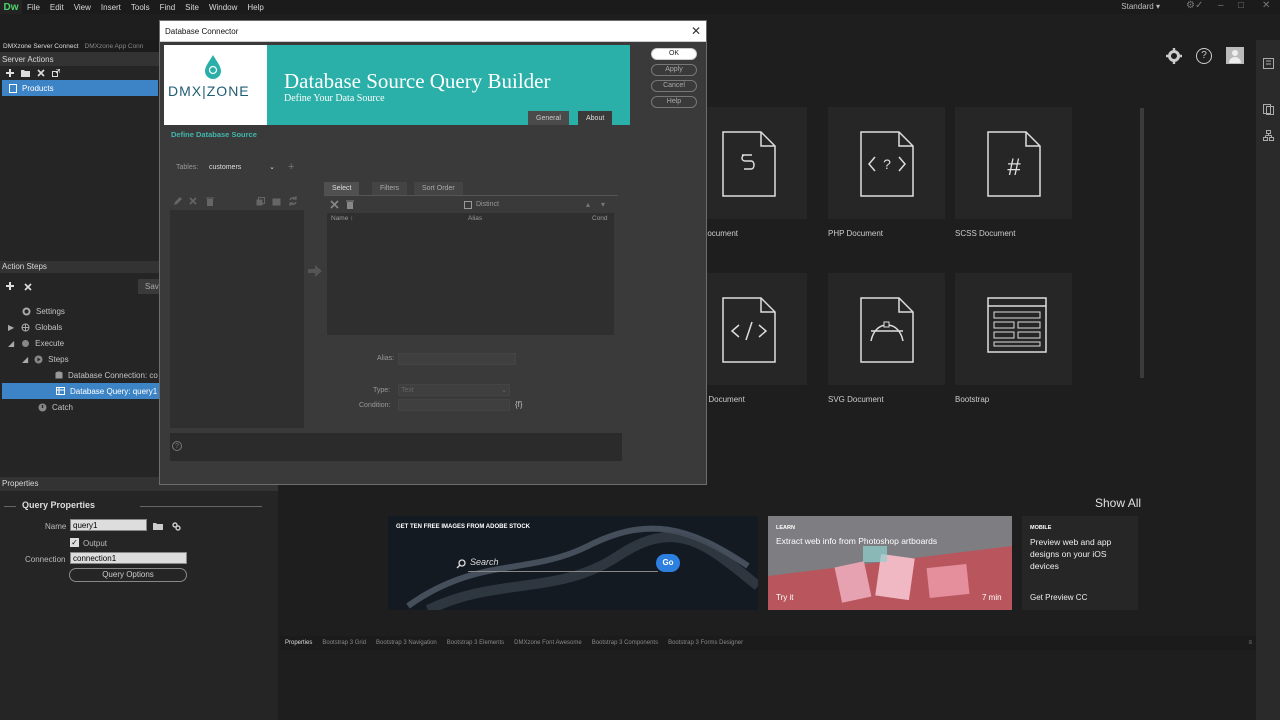 This screenshot has width=1280, height=720. I want to click on menu-insert: Insert, so click(111, 7).